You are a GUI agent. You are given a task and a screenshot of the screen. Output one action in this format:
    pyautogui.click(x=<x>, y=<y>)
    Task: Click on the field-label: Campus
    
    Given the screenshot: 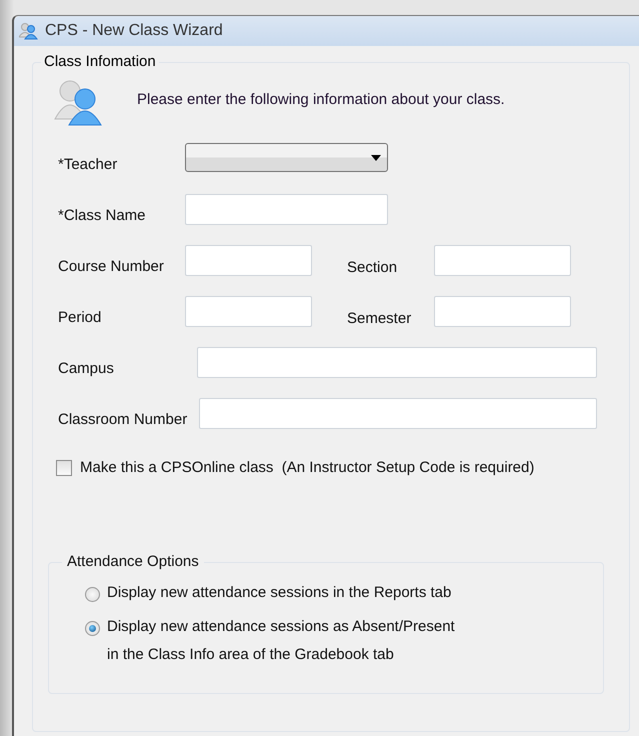 What is the action you would take?
    pyautogui.click(x=86, y=369)
    